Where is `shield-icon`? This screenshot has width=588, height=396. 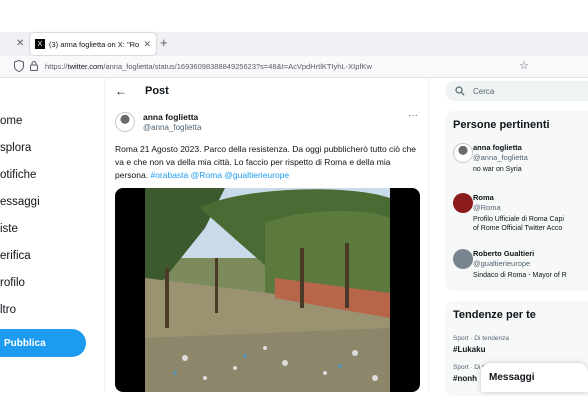
shield-icon is located at coordinates (19, 66).